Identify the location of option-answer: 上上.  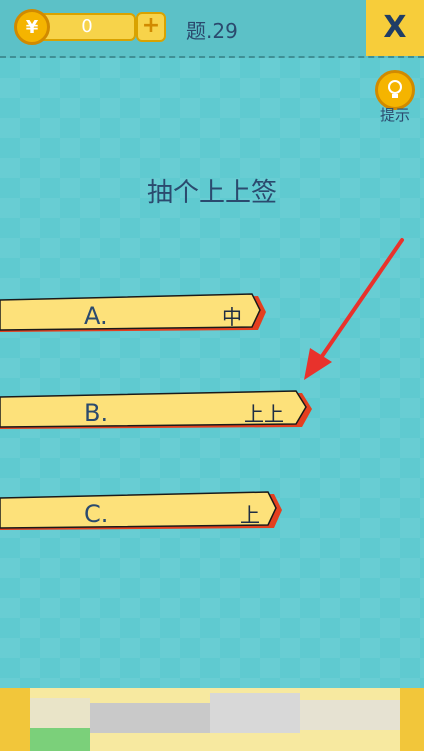
(264, 414).